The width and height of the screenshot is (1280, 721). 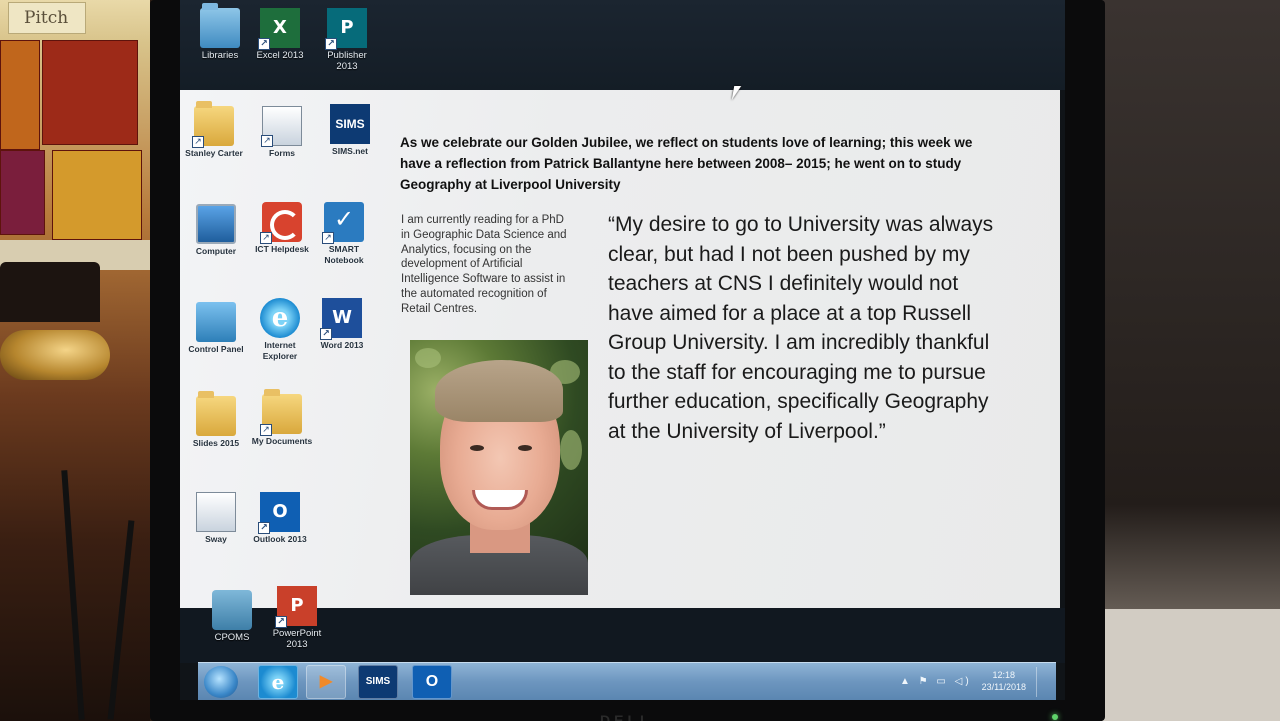 I want to click on desk, so click(x=1191, y=665).